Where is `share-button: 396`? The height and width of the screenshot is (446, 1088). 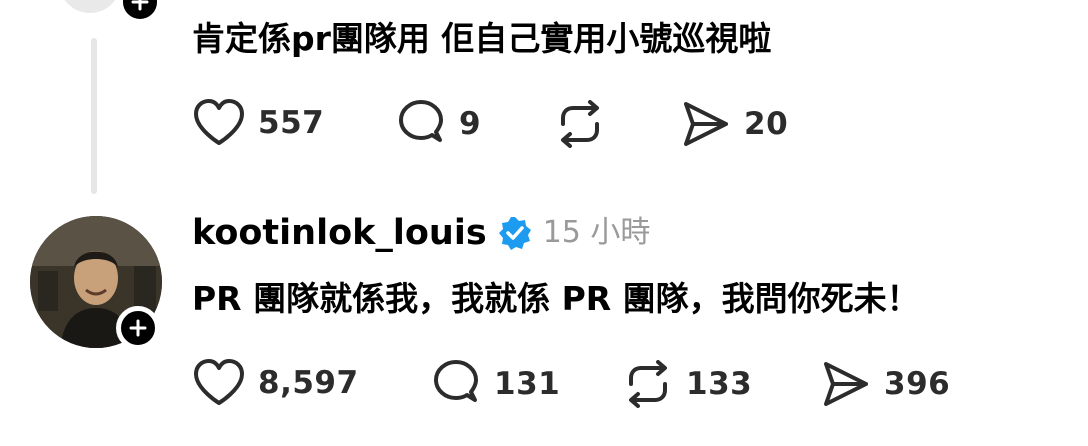
share-button: 396 is located at coordinates (885, 384).